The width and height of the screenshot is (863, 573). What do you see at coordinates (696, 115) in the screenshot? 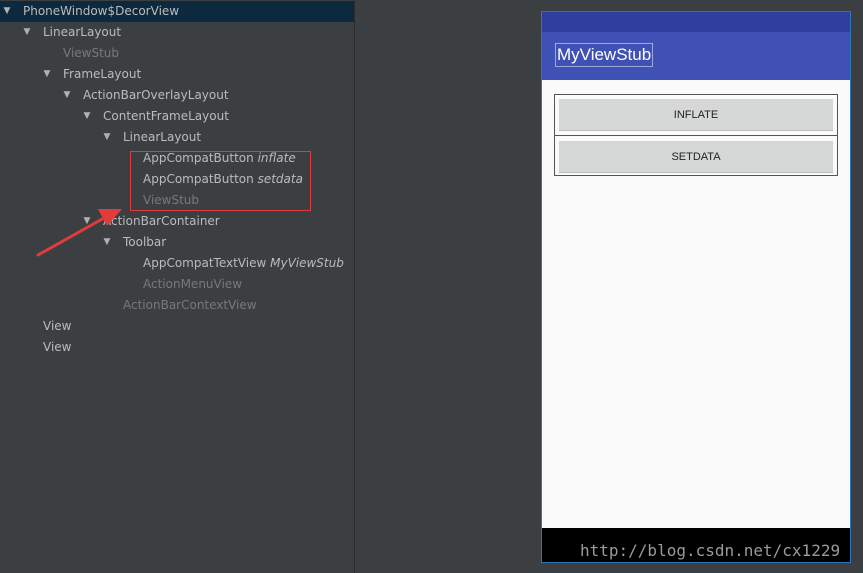
I see `inflate-button: INFLATE` at bounding box center [696, 115].